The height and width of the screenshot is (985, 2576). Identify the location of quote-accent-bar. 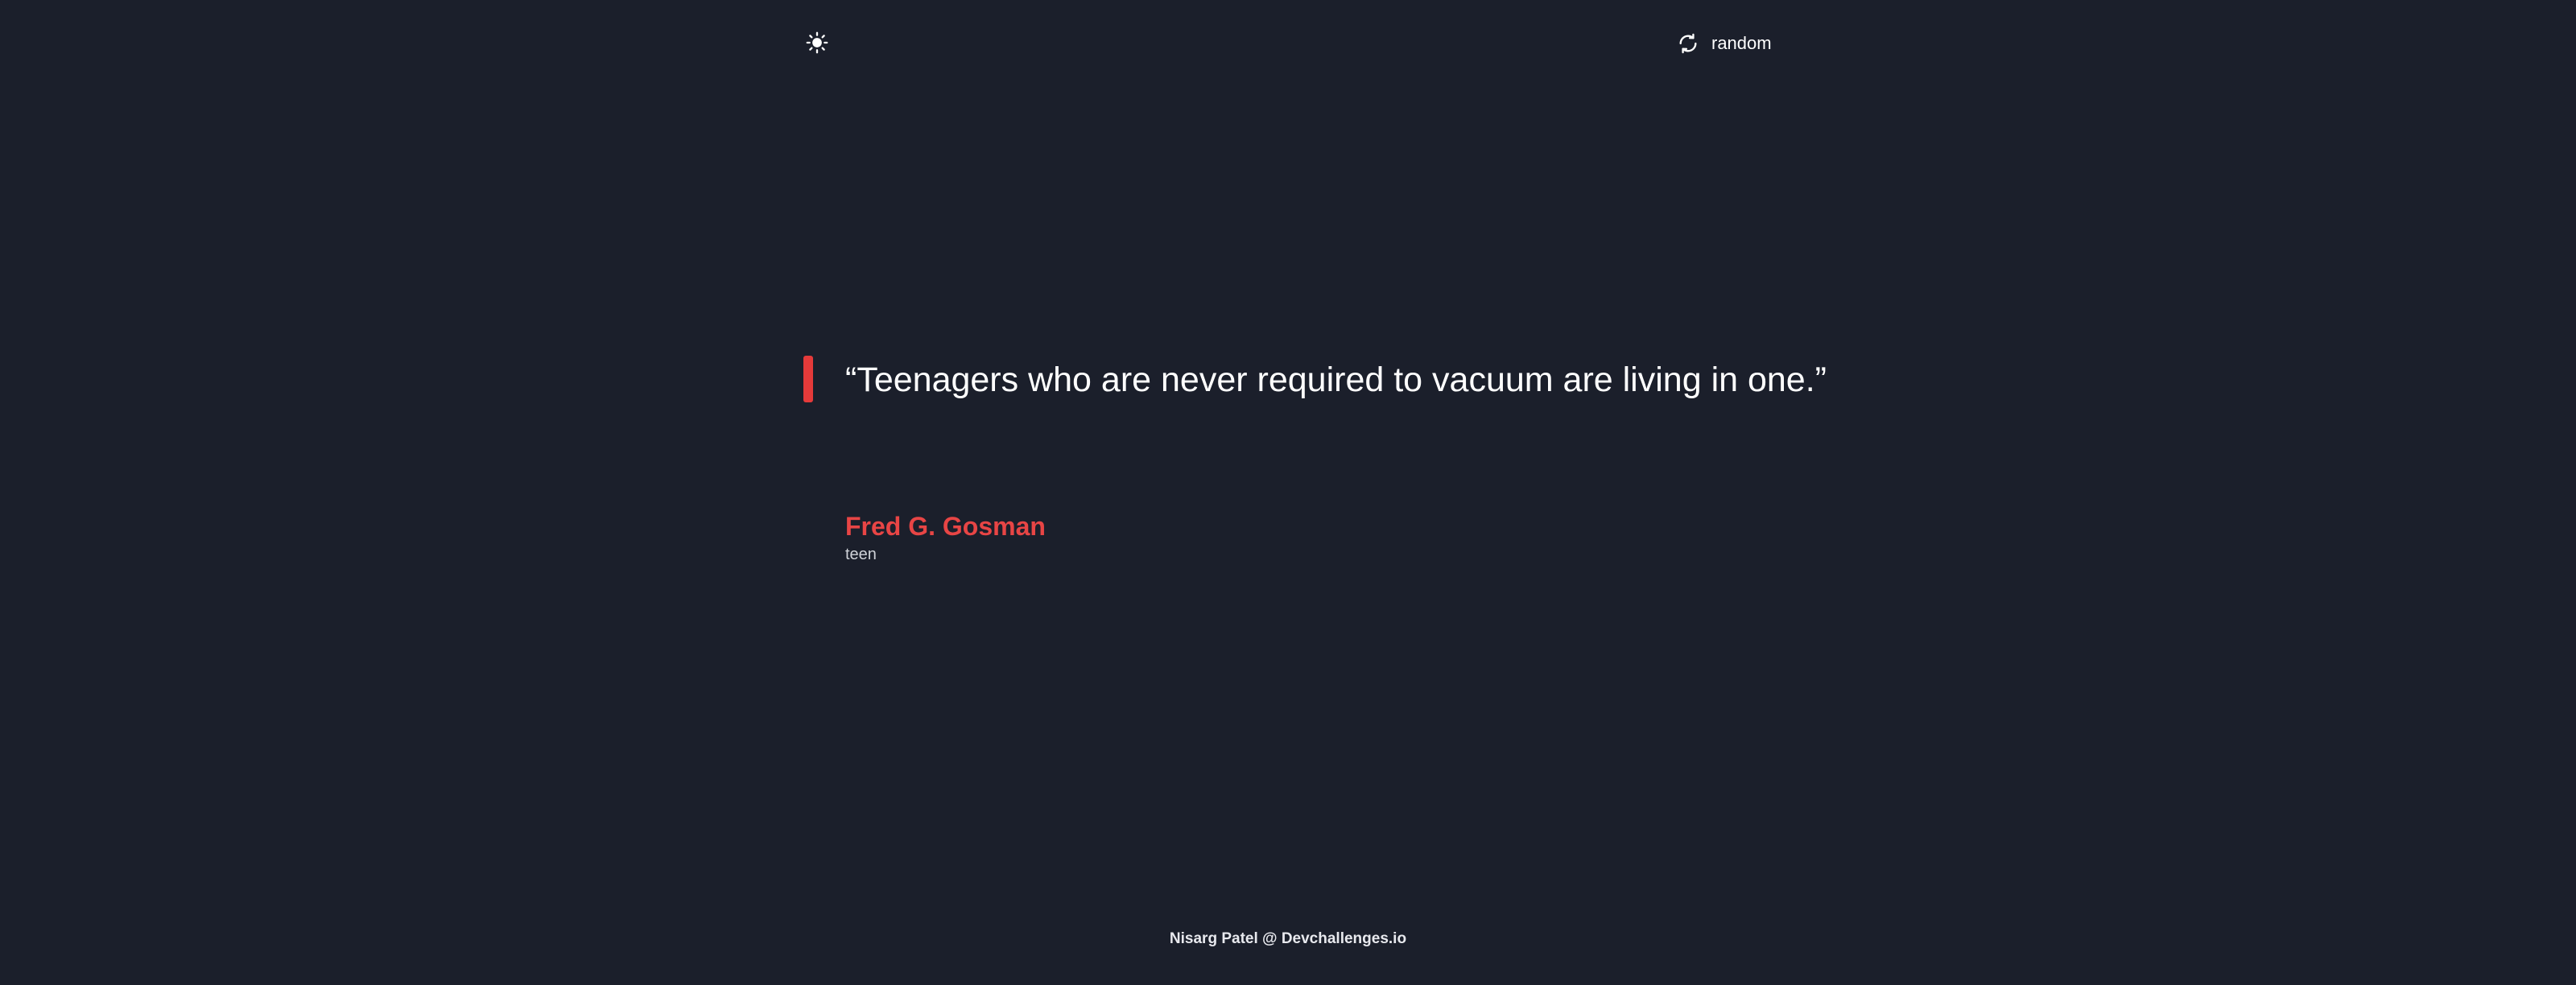
(808, 379).